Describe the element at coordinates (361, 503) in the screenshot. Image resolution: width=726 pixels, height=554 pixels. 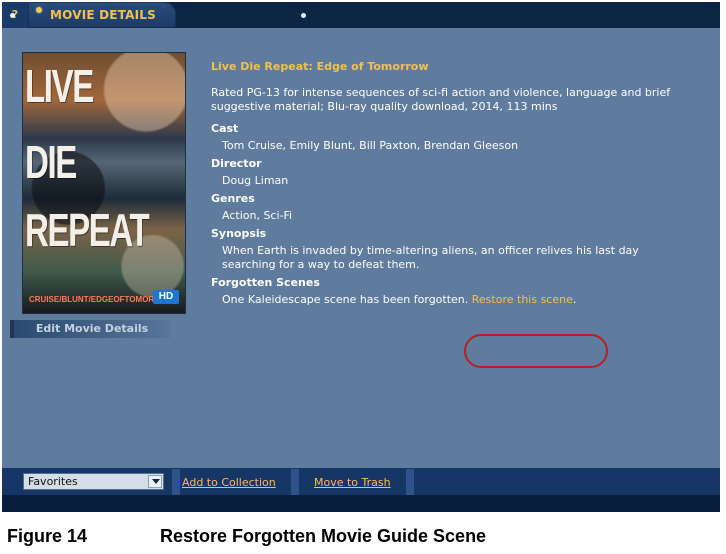
I see `footer-strip` at that location.